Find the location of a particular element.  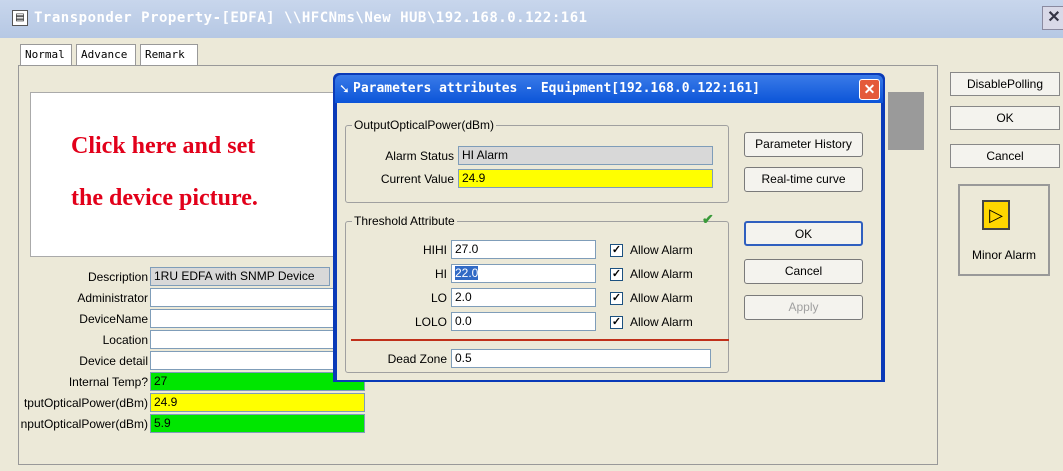

device-picture-prompt-line2: the device picture. is located at coordinates (164, 198).